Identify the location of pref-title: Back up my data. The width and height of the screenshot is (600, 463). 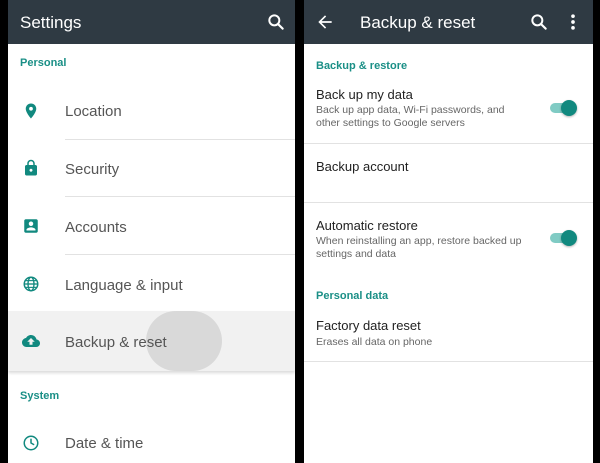
(364, 94).